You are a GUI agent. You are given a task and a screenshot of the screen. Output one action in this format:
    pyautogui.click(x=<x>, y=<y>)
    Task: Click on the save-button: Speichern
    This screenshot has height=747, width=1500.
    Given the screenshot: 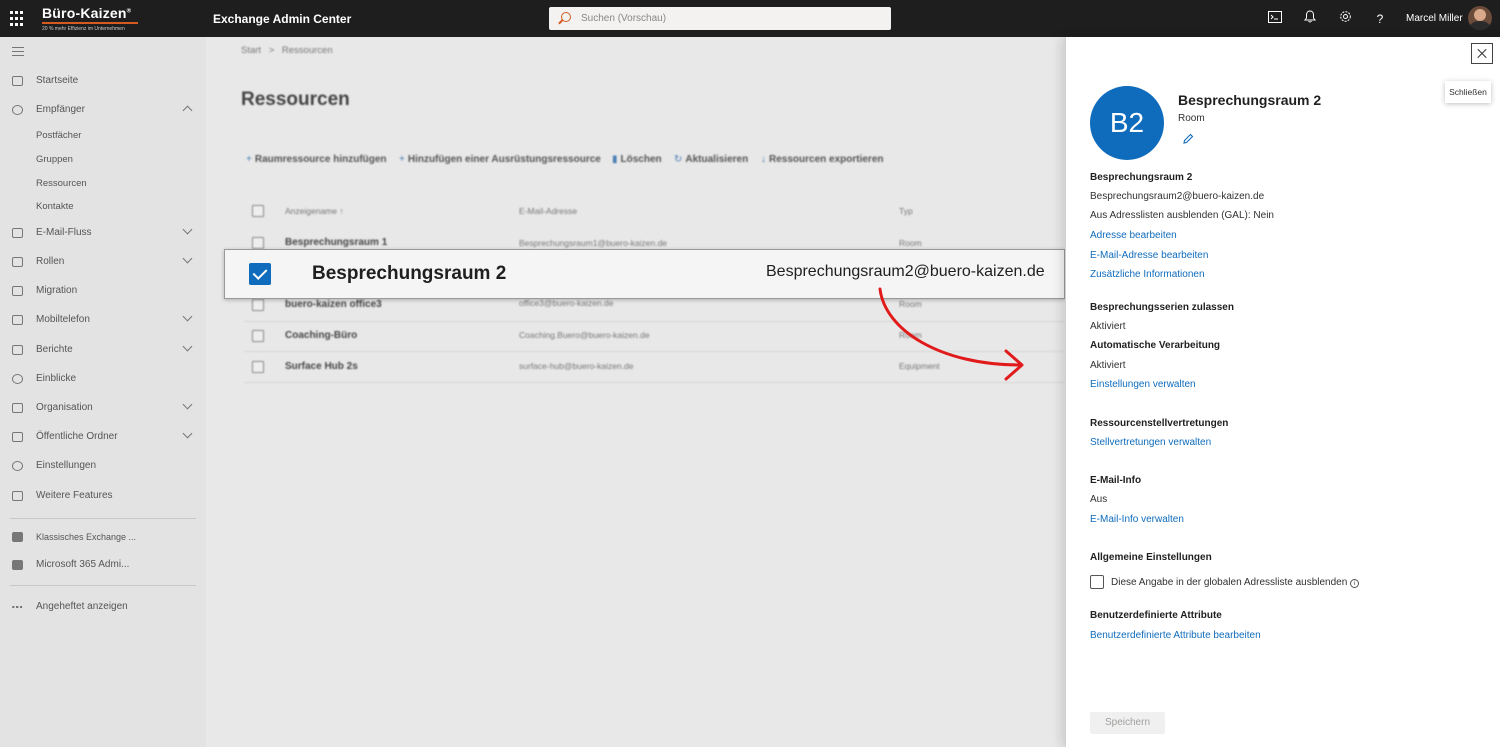 What is the action you would take?
    pyautogui.click(x=1127, y=723)
    